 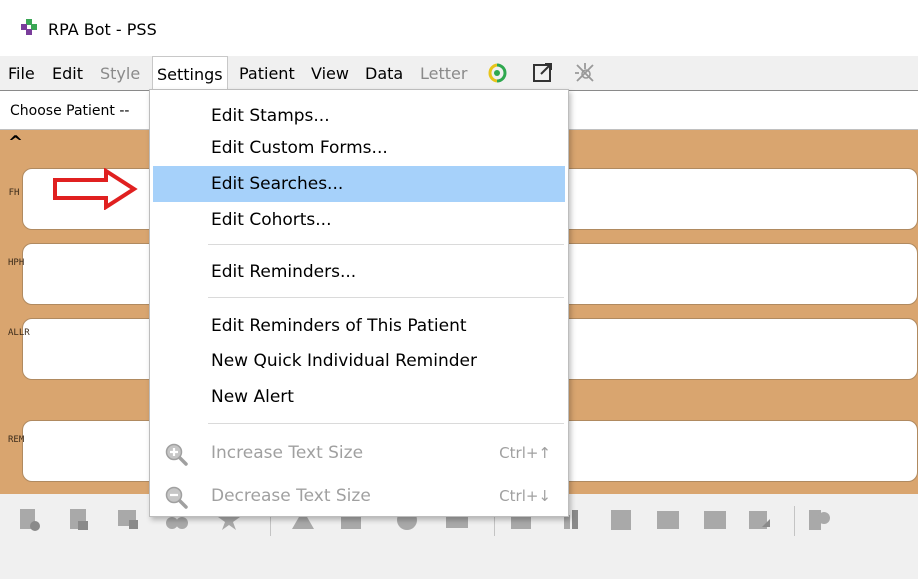 What do you see at coordinates (176, 454) in the screenshot?
I see `zoom-in-icon` at bounding box center [176, 454].